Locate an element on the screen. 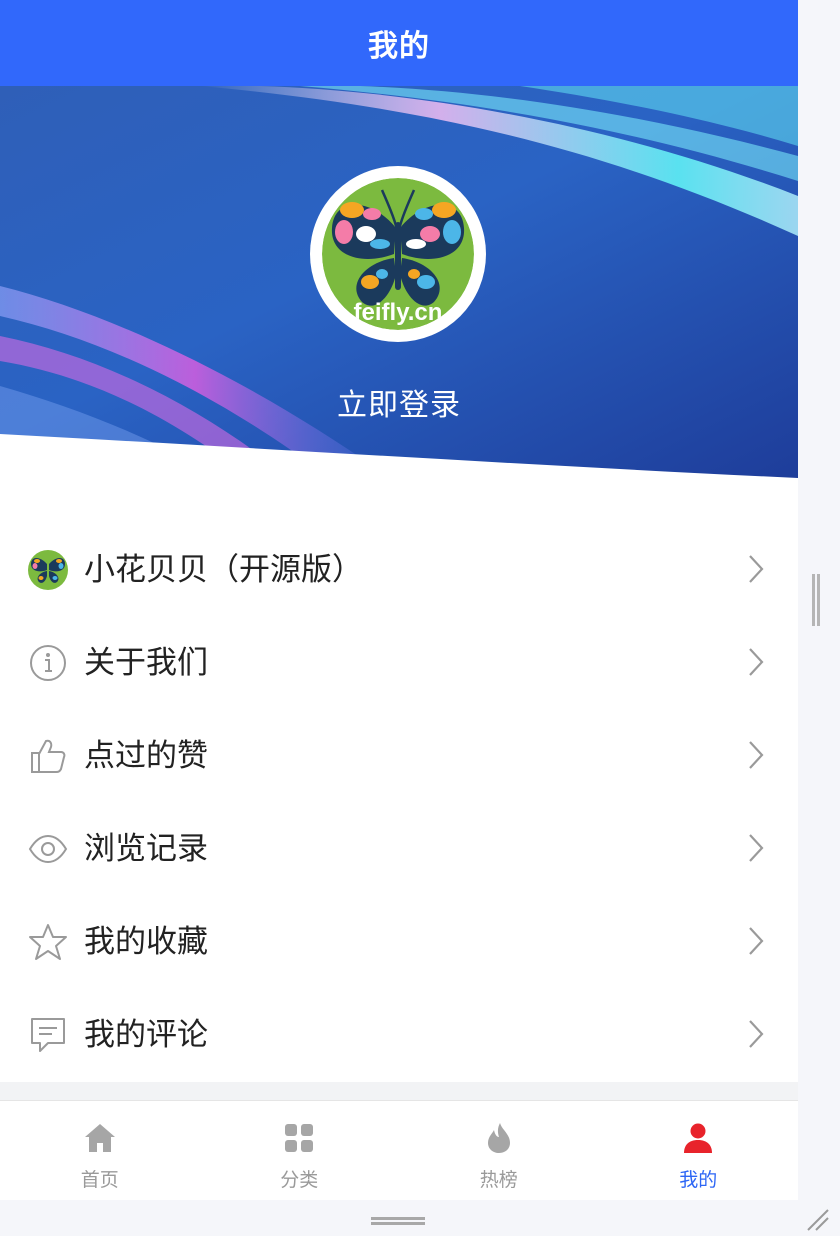  menu-item-label: 浏览记录 is located at coordinates (146, 849).